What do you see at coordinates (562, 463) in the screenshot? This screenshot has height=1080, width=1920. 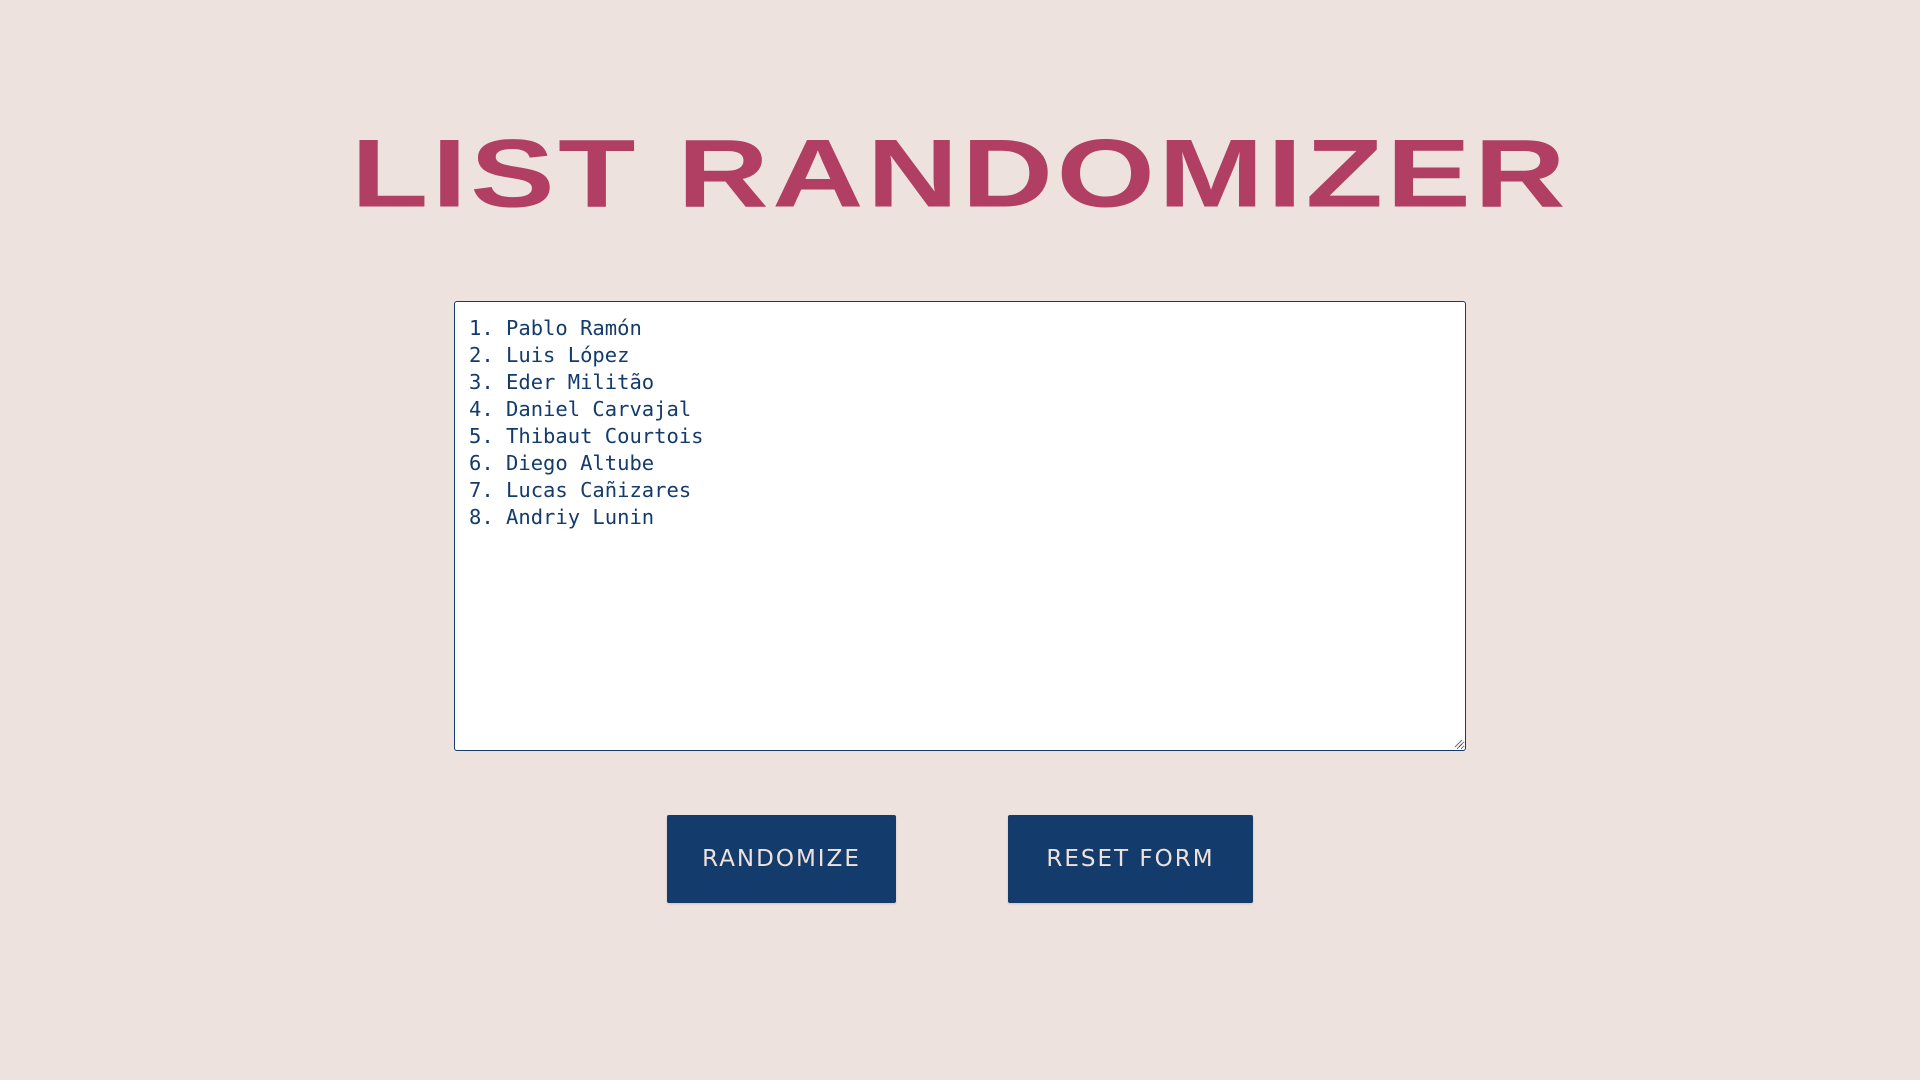 I see `list-line: 6. Diego Altube` at bounding box center [562, 463].